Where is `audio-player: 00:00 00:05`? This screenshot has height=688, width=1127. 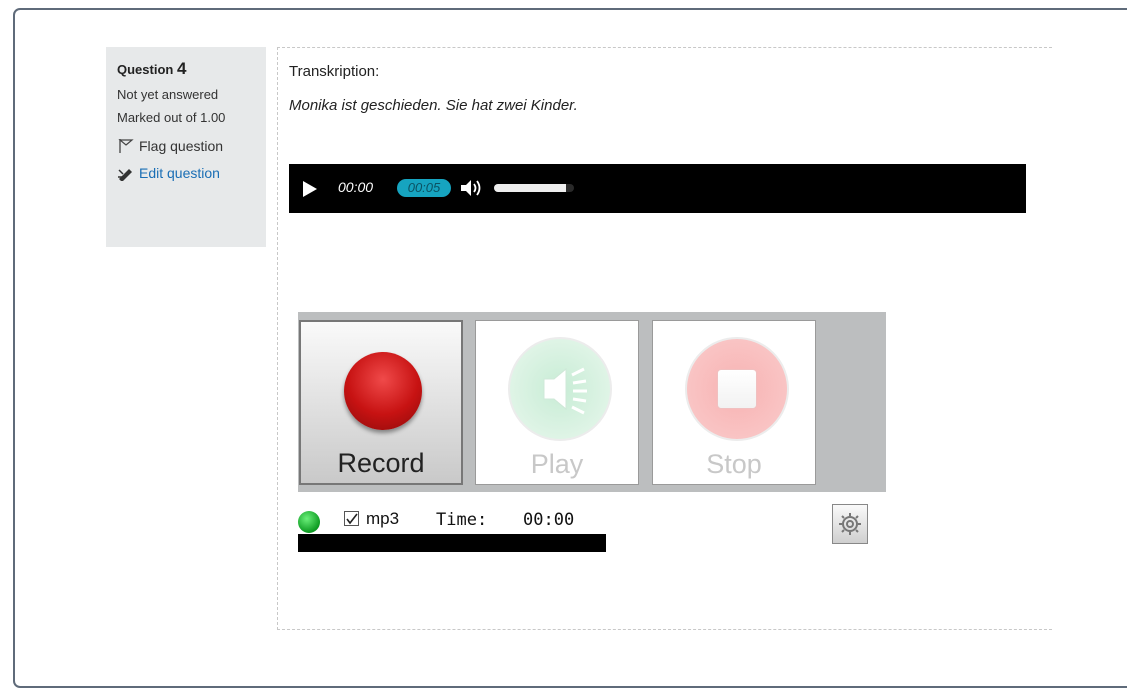 audio-player: 00:00 00:05 is located at coordinates (657, 188).